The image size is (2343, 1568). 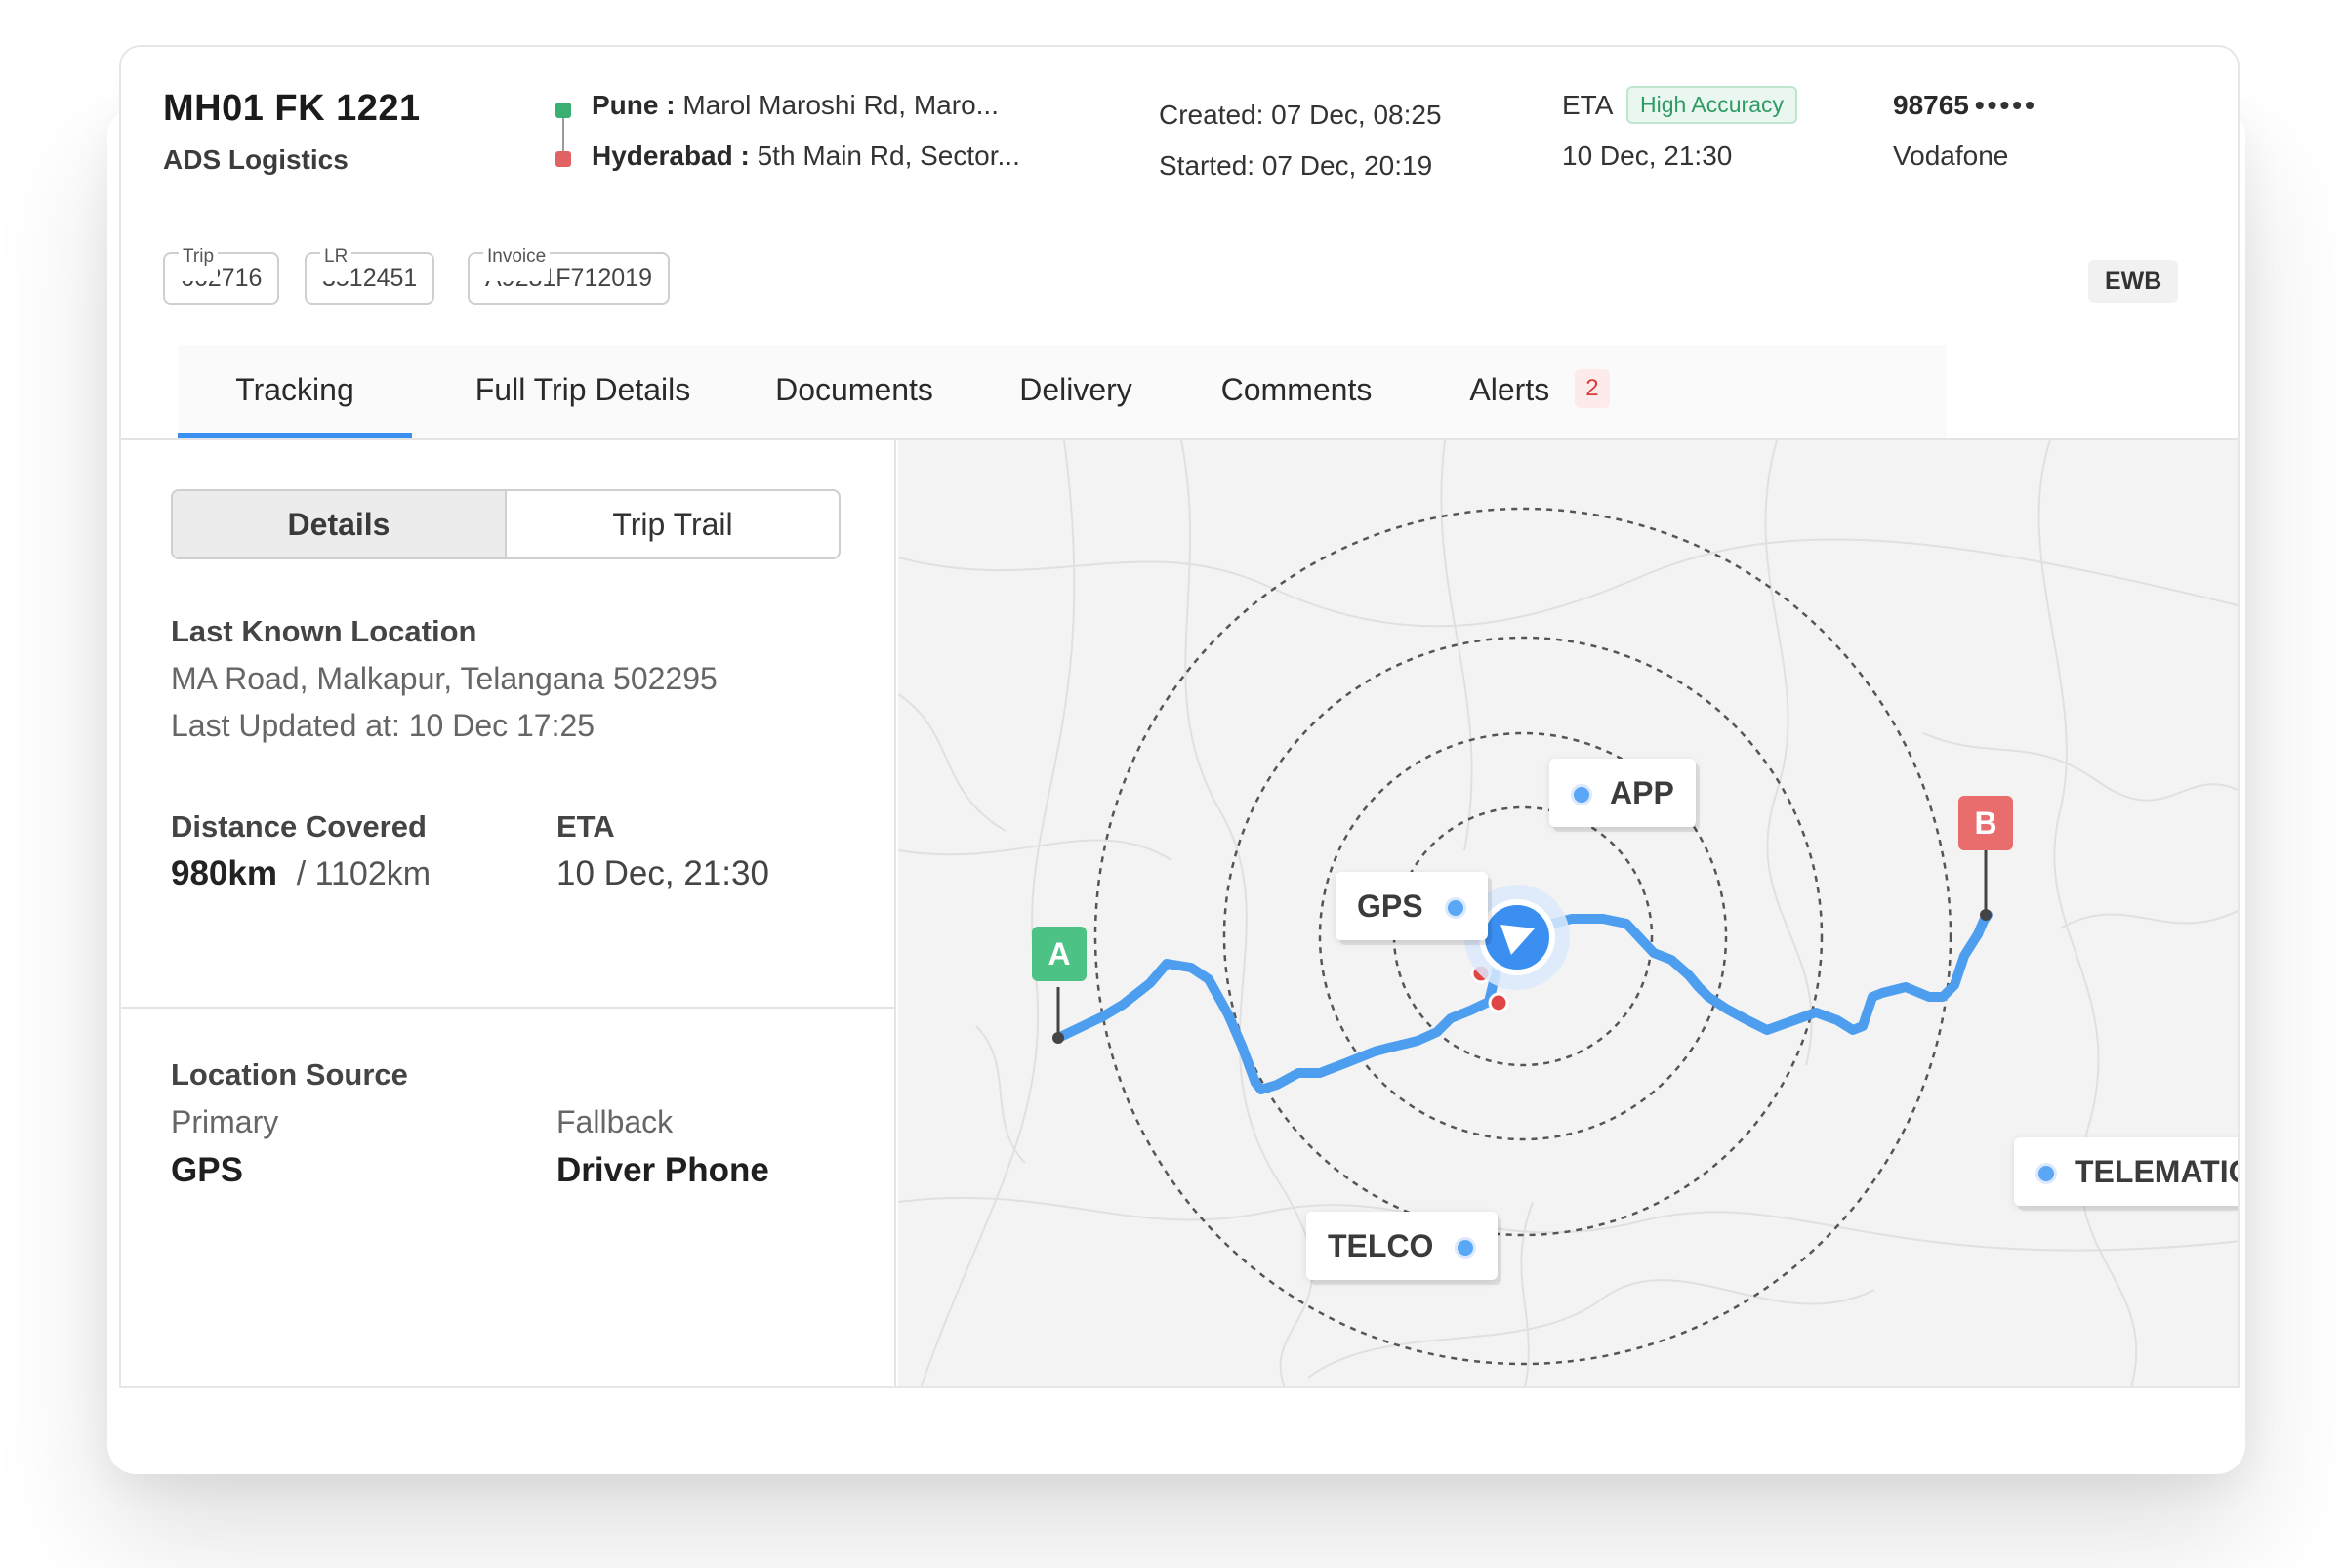 I want to click on start-flag-icon: A, so click(x=1059, y=954).